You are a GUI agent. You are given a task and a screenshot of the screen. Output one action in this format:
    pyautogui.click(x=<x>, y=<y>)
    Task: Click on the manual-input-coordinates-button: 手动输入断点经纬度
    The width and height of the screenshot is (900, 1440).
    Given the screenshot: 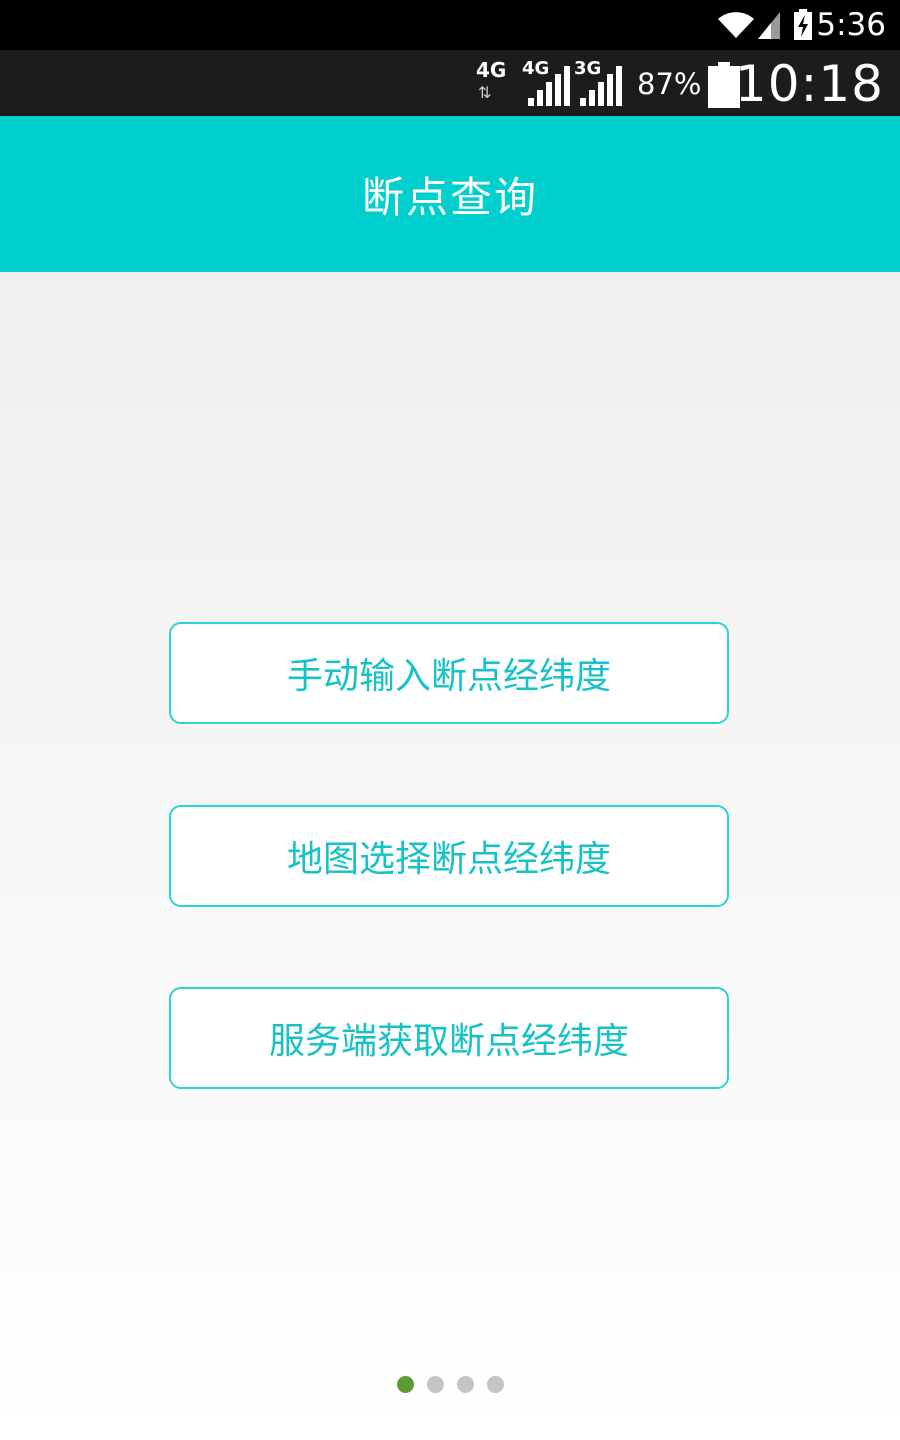 What is the action you would take?
    pyautogui.click(x=449, y=673)
    